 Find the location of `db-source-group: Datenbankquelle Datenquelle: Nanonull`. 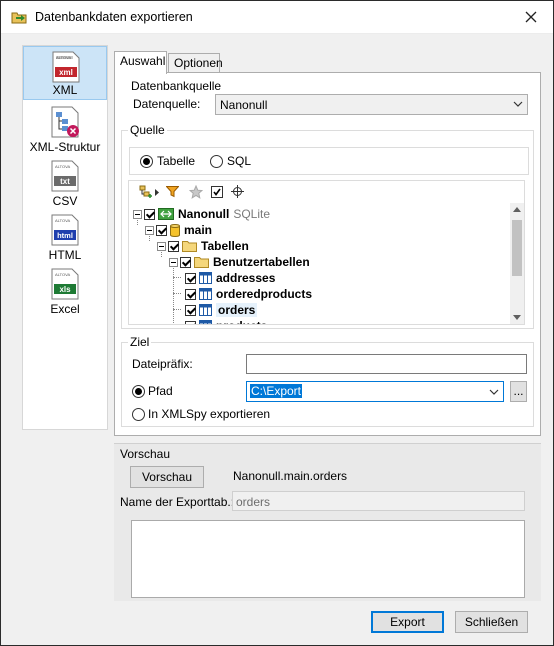

db-source-group: Datenbankquelle Datenquelle: Nanonull is located at coordinates (327, 100).